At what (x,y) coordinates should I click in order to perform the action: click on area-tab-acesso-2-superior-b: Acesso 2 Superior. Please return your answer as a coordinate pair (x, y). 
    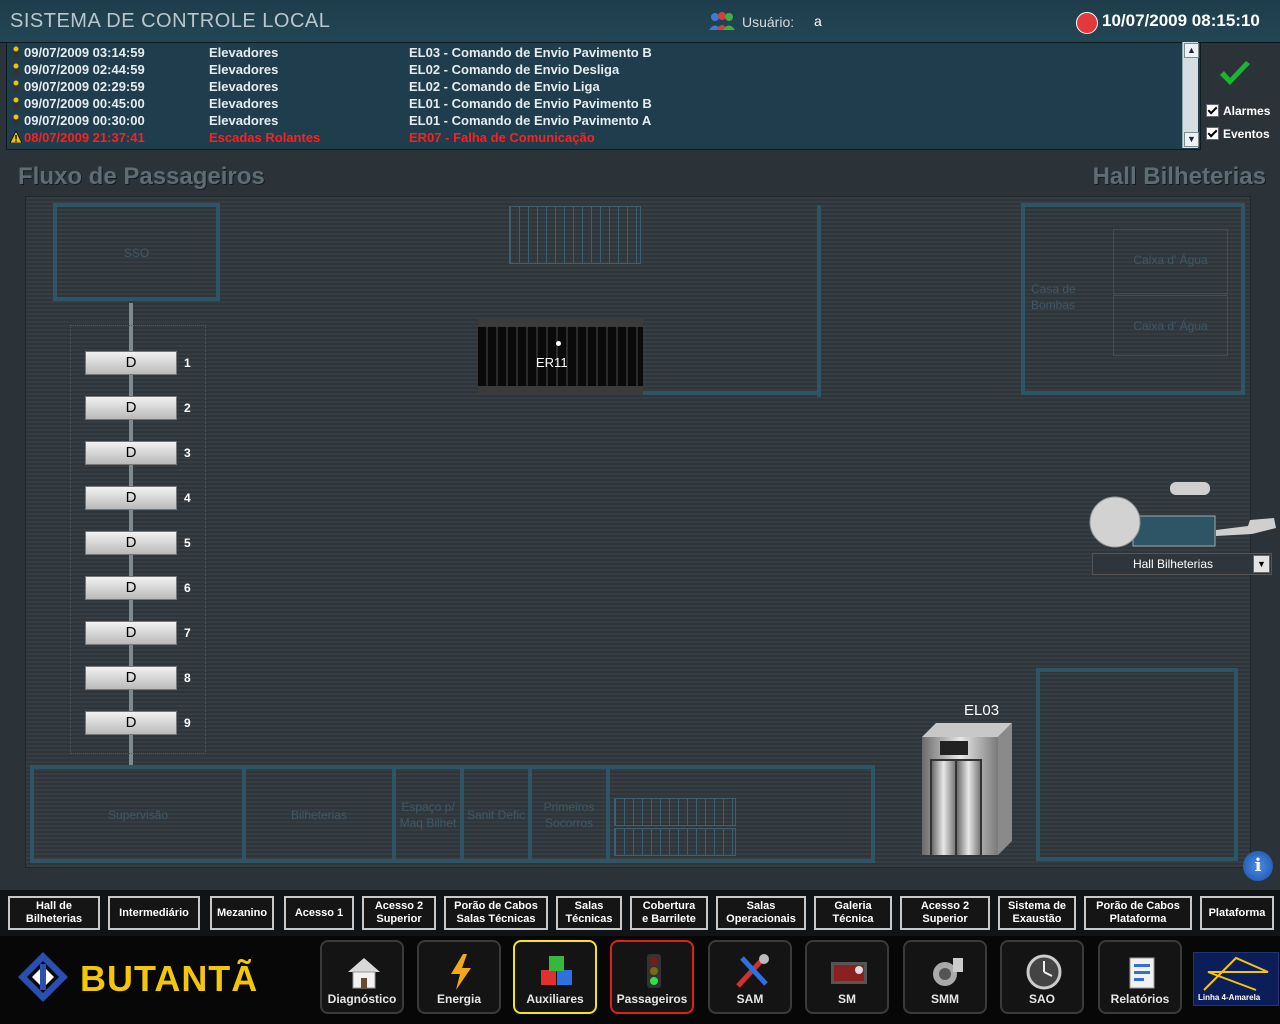
    Looking at the image, I should click on (945, 913).